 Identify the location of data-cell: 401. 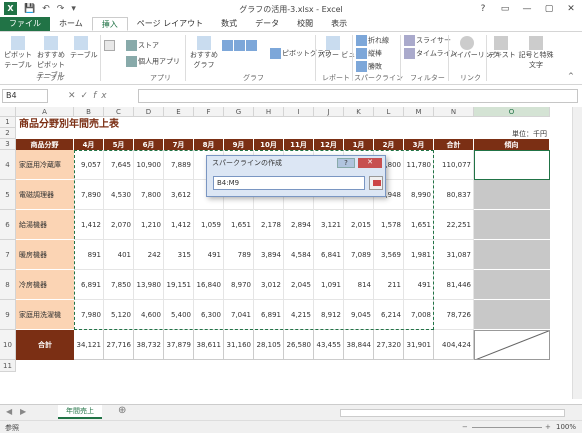
(119, 255).